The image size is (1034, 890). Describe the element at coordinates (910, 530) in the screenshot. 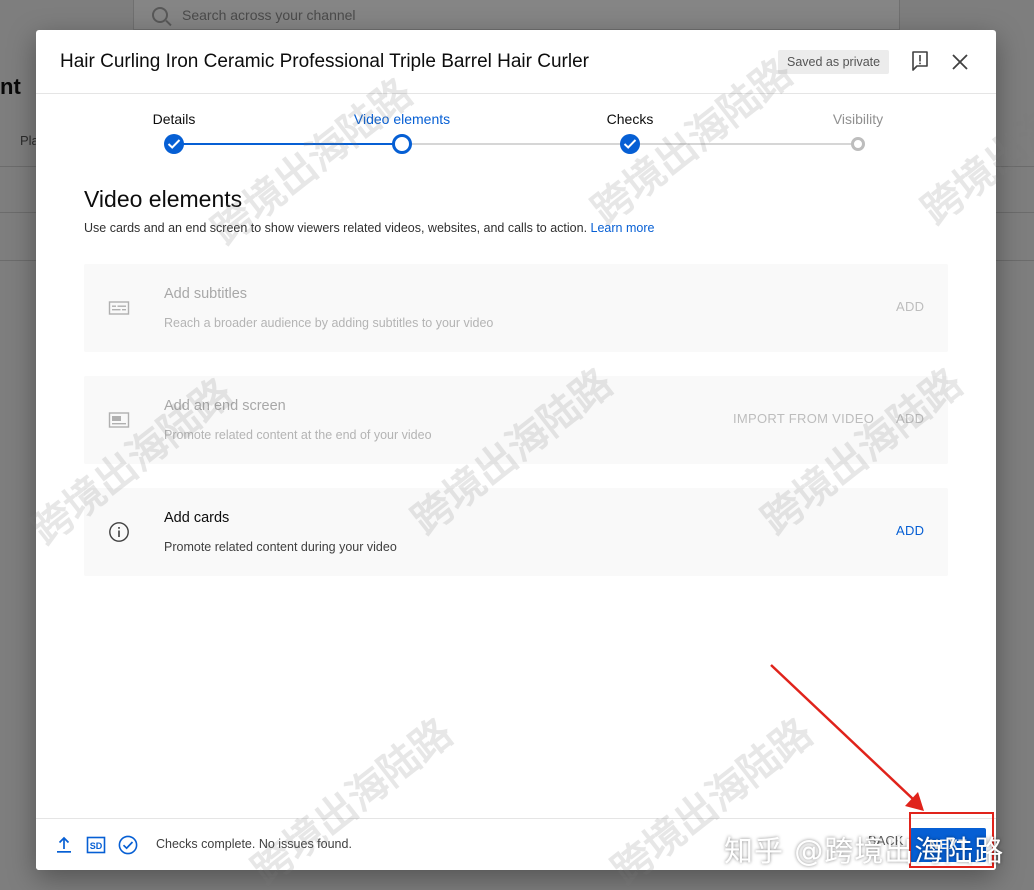

I see `add-cards-button: ADD` at that location.